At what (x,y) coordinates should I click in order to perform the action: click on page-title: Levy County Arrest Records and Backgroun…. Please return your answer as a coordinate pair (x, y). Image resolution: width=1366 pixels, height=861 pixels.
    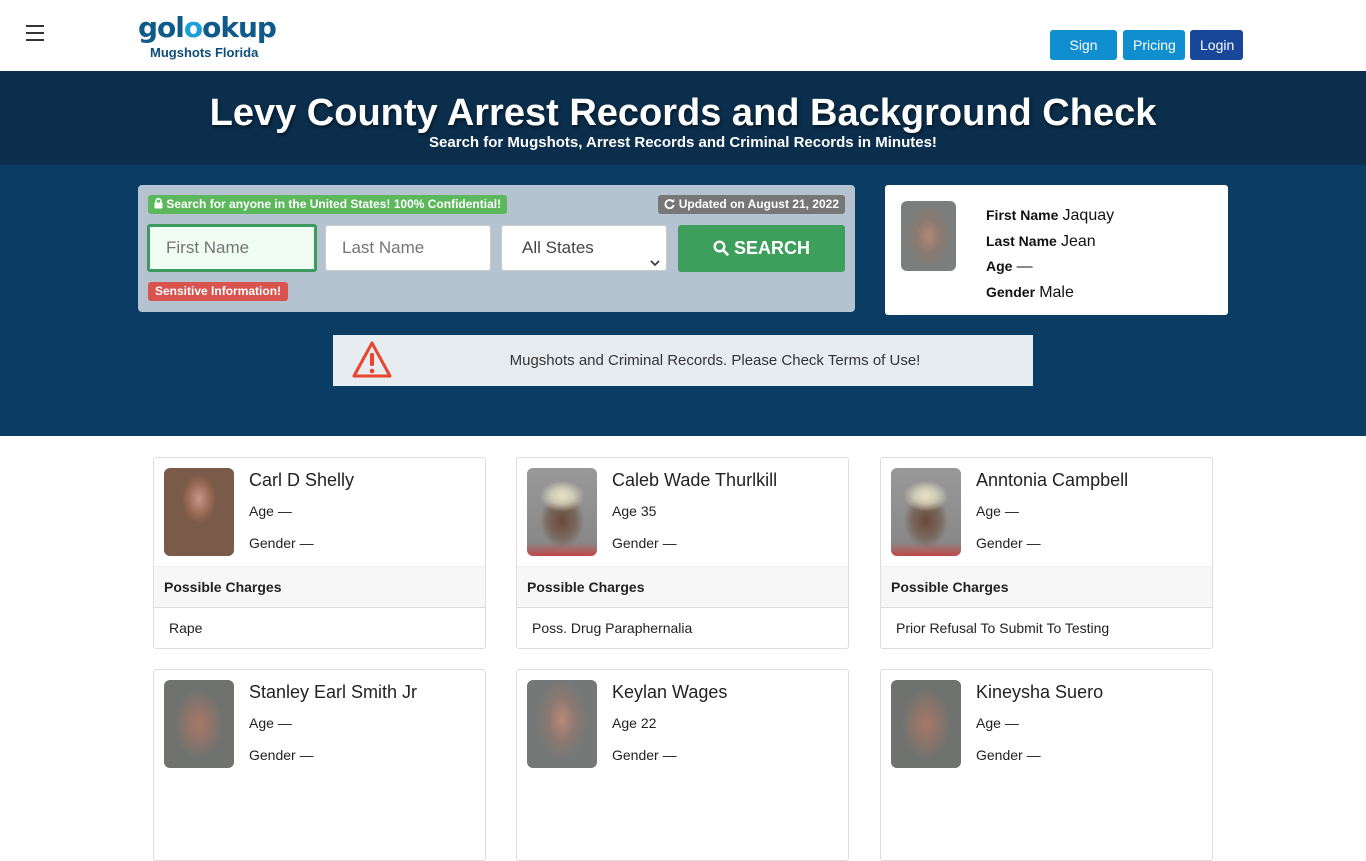
    Looking at the image, I should click on (683, 113).